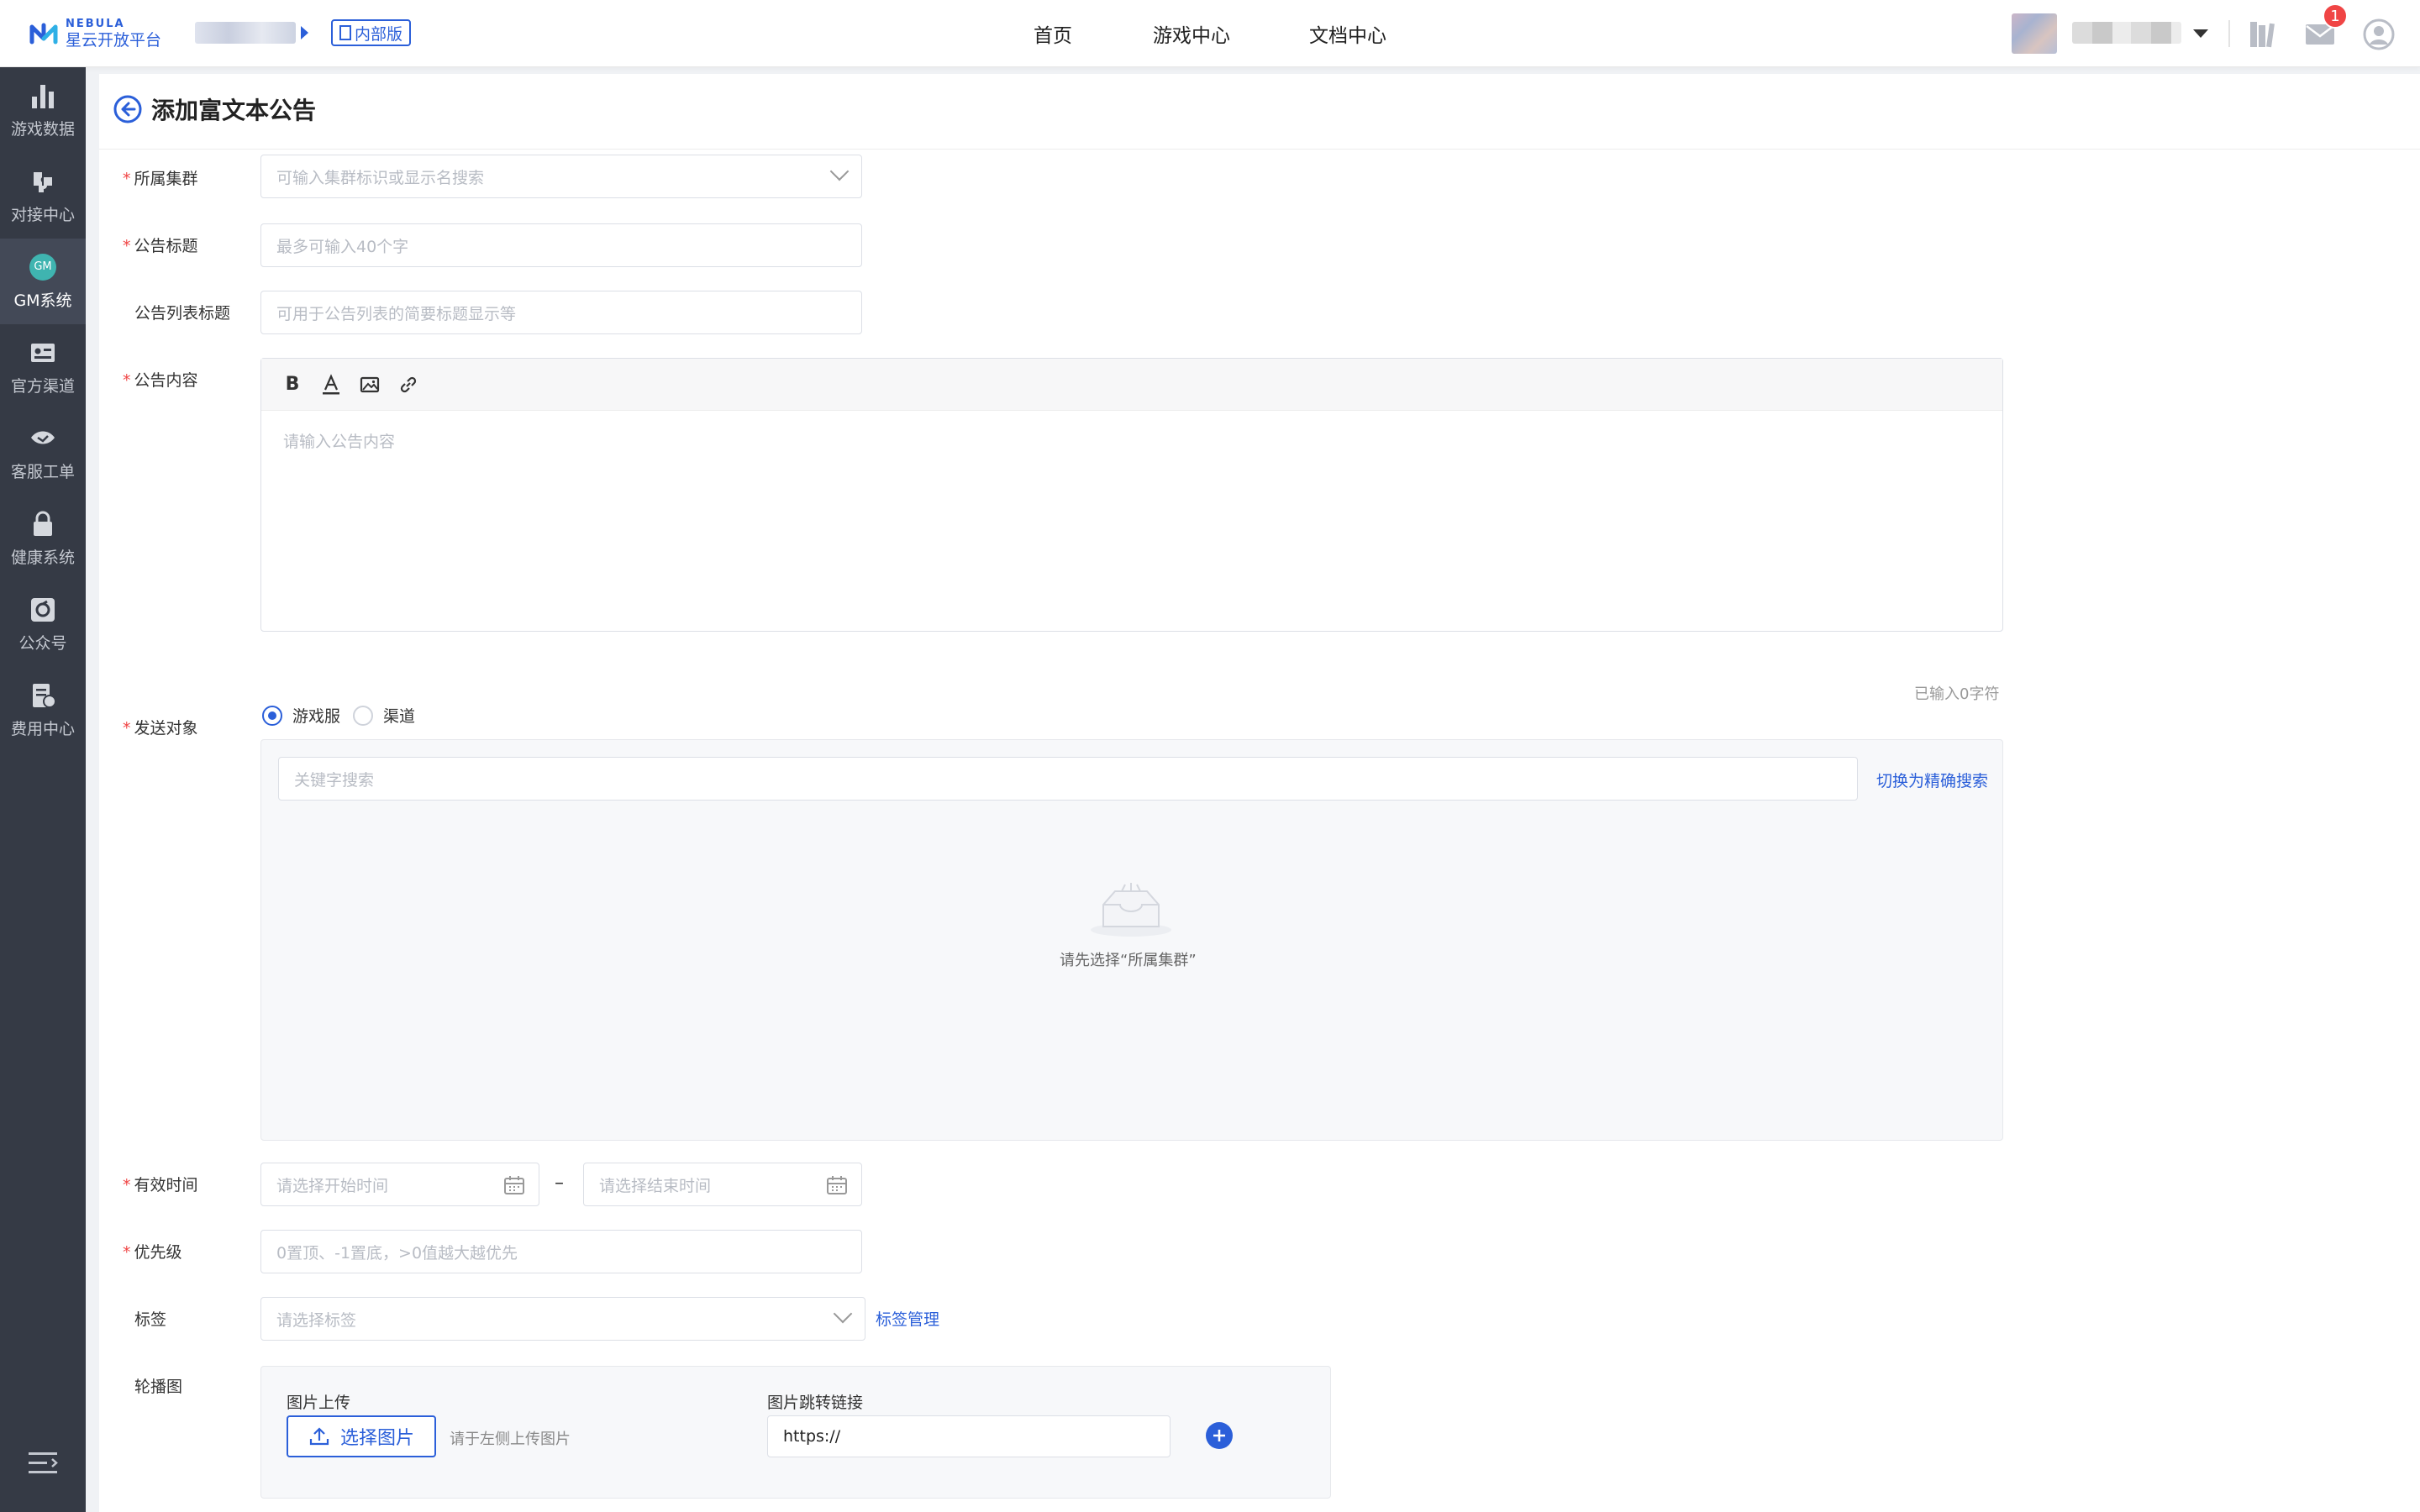  What do you see at coordinates (1259, 112) in the screenshot?
I see `page-header: 添加富文本公告` at bounding box center [1259, 112].